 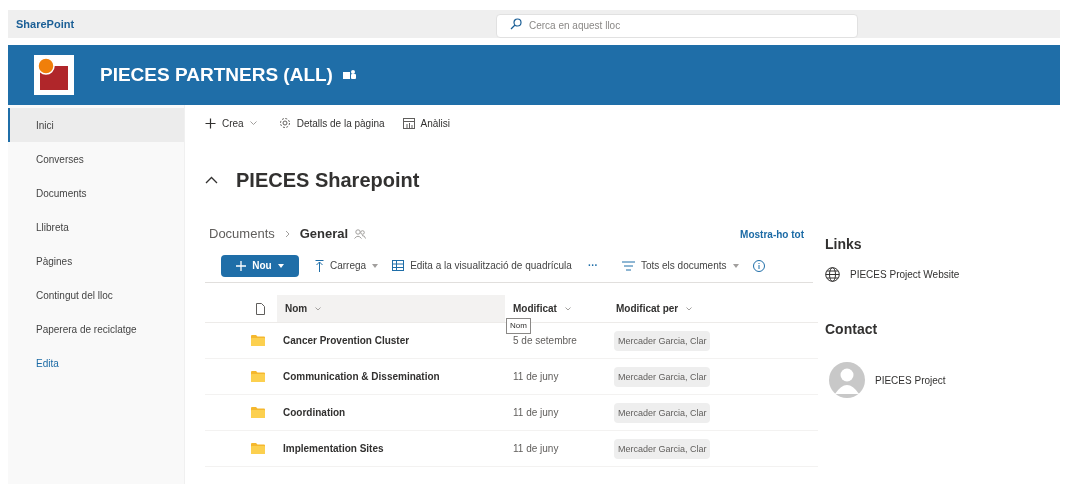 What do you see at coordinates (391, 308) in the screenshot?
I see `column-header: Nom` at bounding box center [391, 308].